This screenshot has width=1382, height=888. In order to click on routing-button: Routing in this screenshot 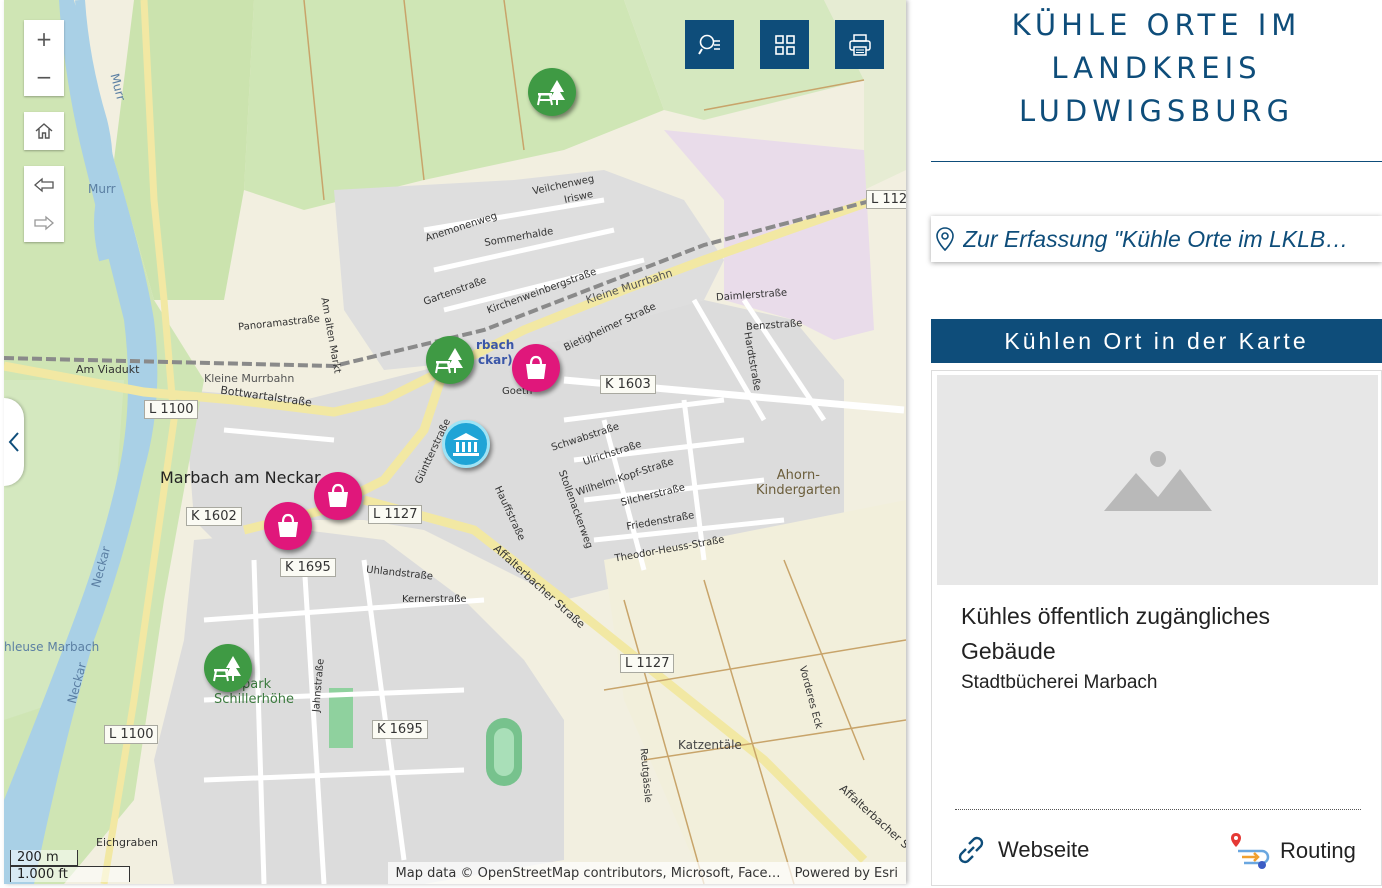, I will do `click(1293, 851)`.